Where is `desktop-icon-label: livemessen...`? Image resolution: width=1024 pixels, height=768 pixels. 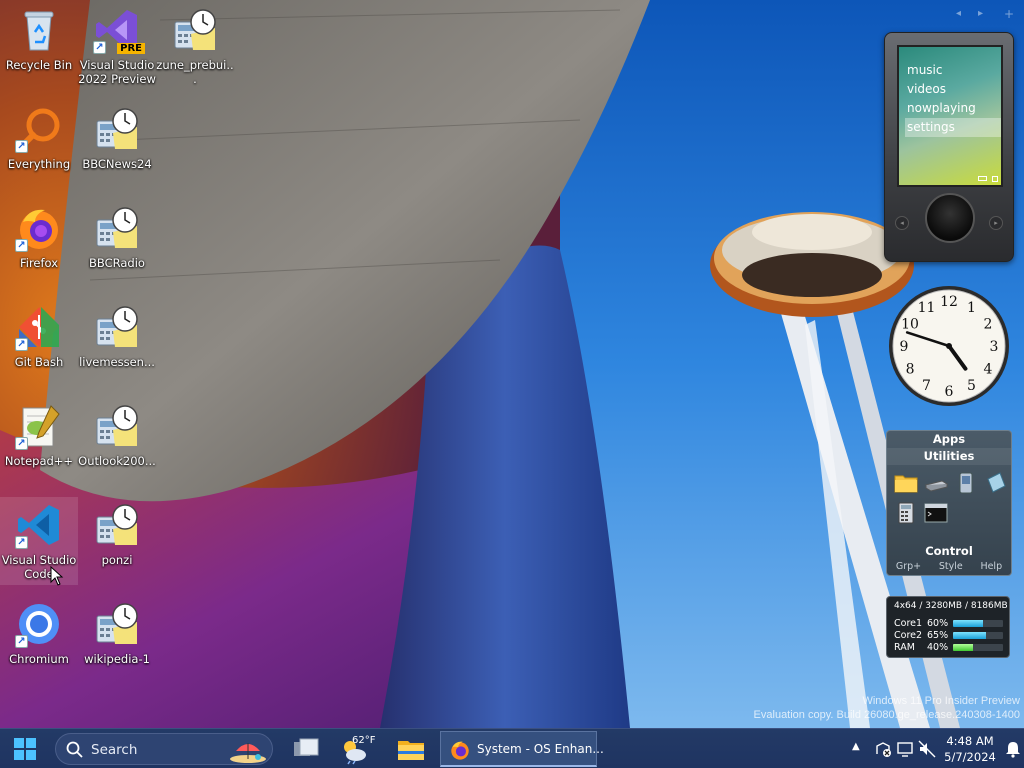 desktop-icon-label: livemessen... is located at coordinates (117, 362).